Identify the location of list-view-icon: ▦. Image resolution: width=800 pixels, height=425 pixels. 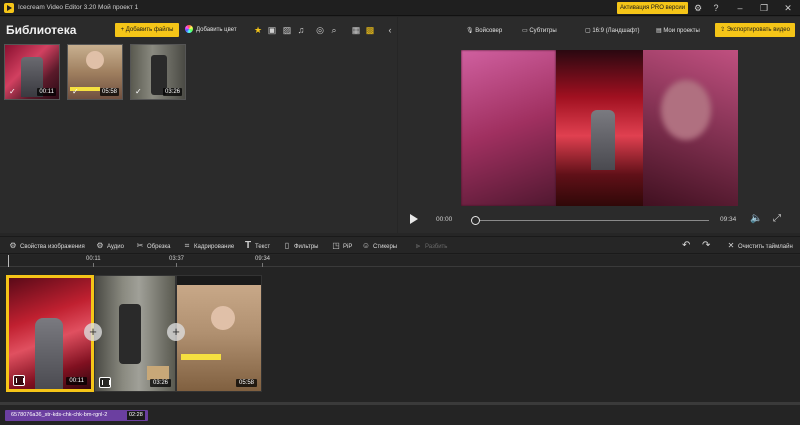
(356, 30).